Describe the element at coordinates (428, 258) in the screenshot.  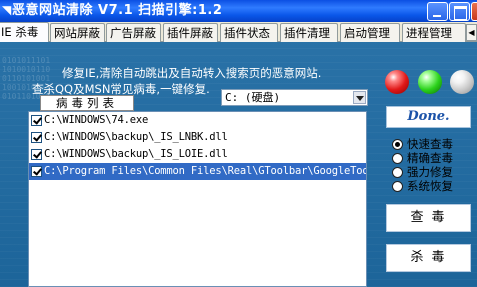
I see `kill-button: 杀毒` at that location.